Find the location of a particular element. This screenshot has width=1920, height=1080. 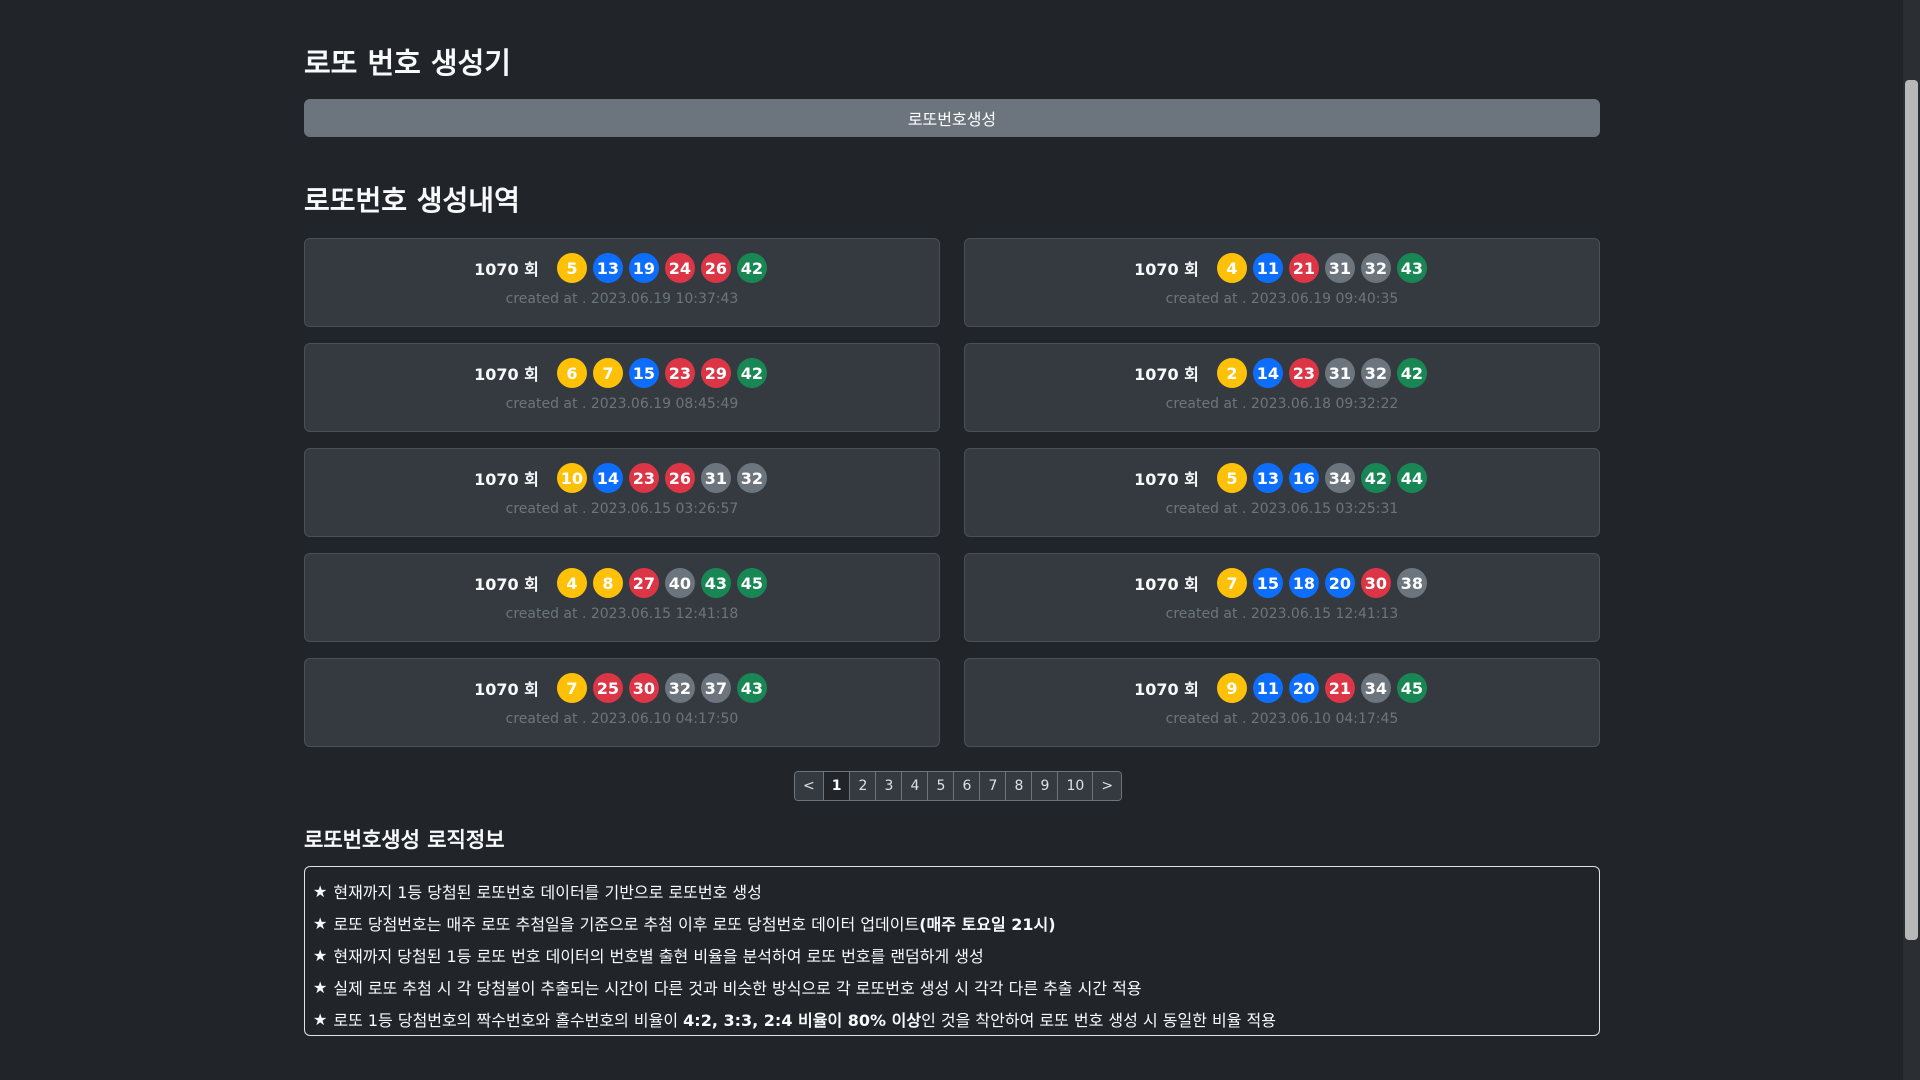

number-line: 1070 회 9 11 20 21 34 45 is located at coordinates (1282, 688).